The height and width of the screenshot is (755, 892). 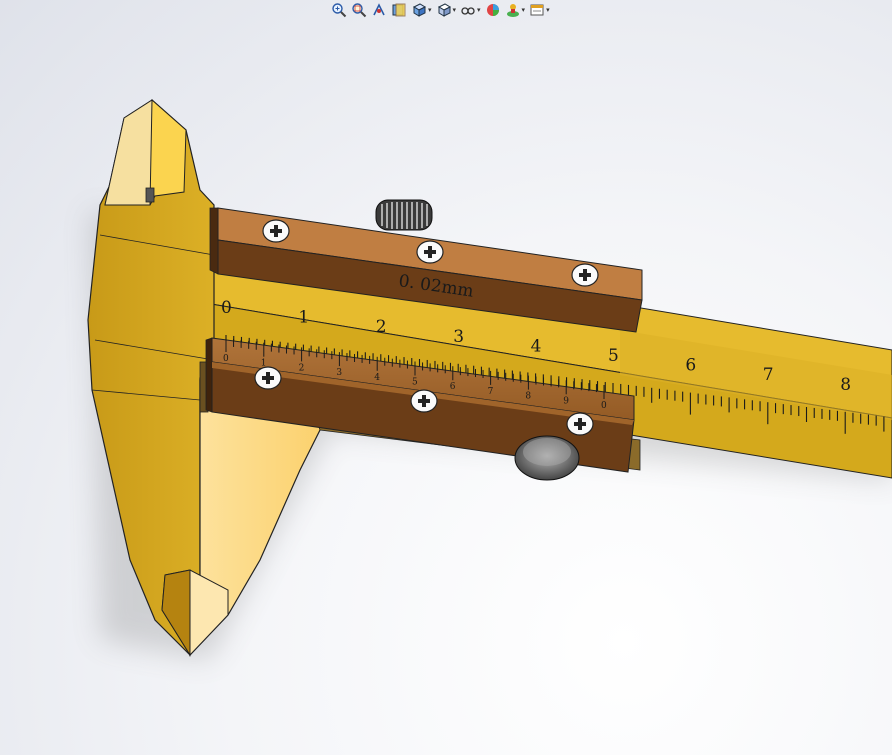 I want to click on main-scale-number: 5, so click(x=613, y=356).